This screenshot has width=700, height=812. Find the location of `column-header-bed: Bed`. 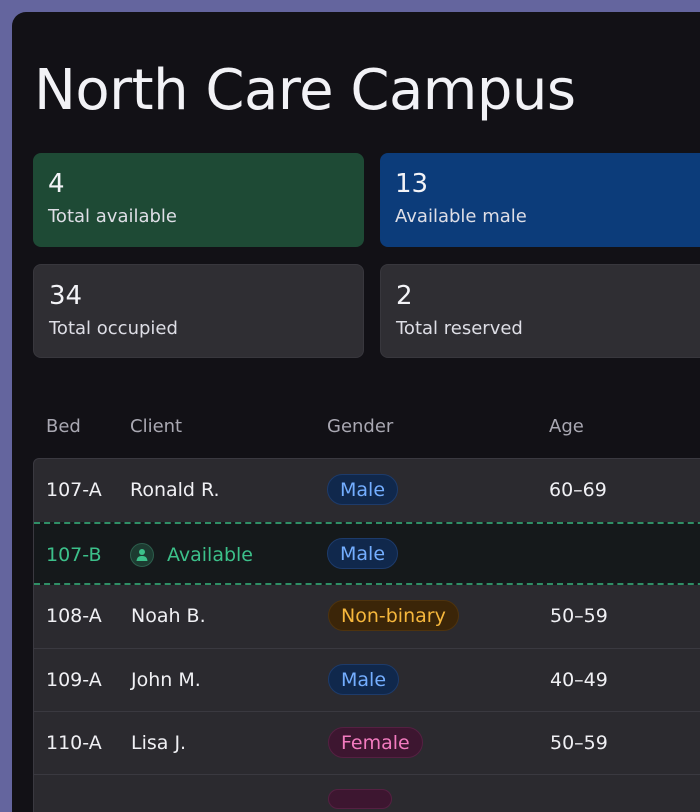

column-header-bed: Bed is located at coordinates (63, 426).